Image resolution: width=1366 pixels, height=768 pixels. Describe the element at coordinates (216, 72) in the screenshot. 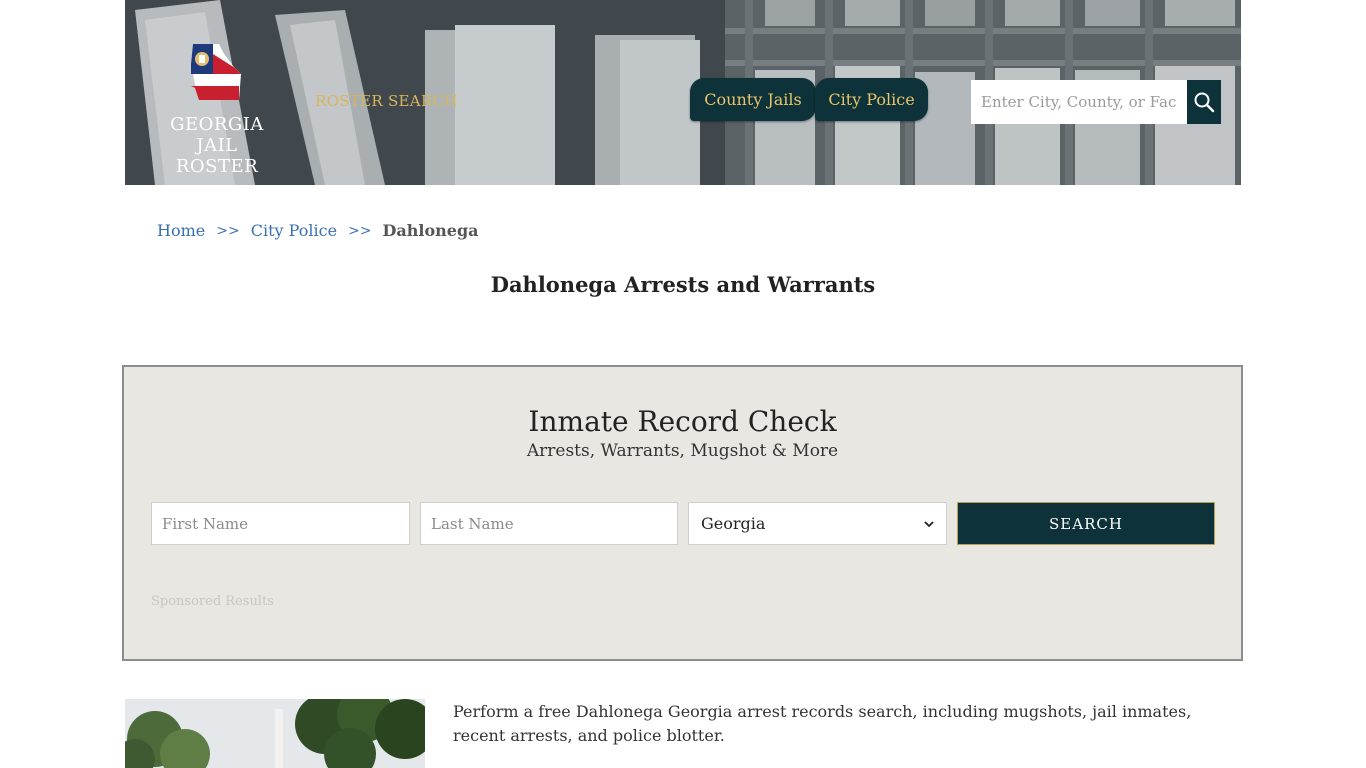

I see `georgia-flag-map-icon` at that location.